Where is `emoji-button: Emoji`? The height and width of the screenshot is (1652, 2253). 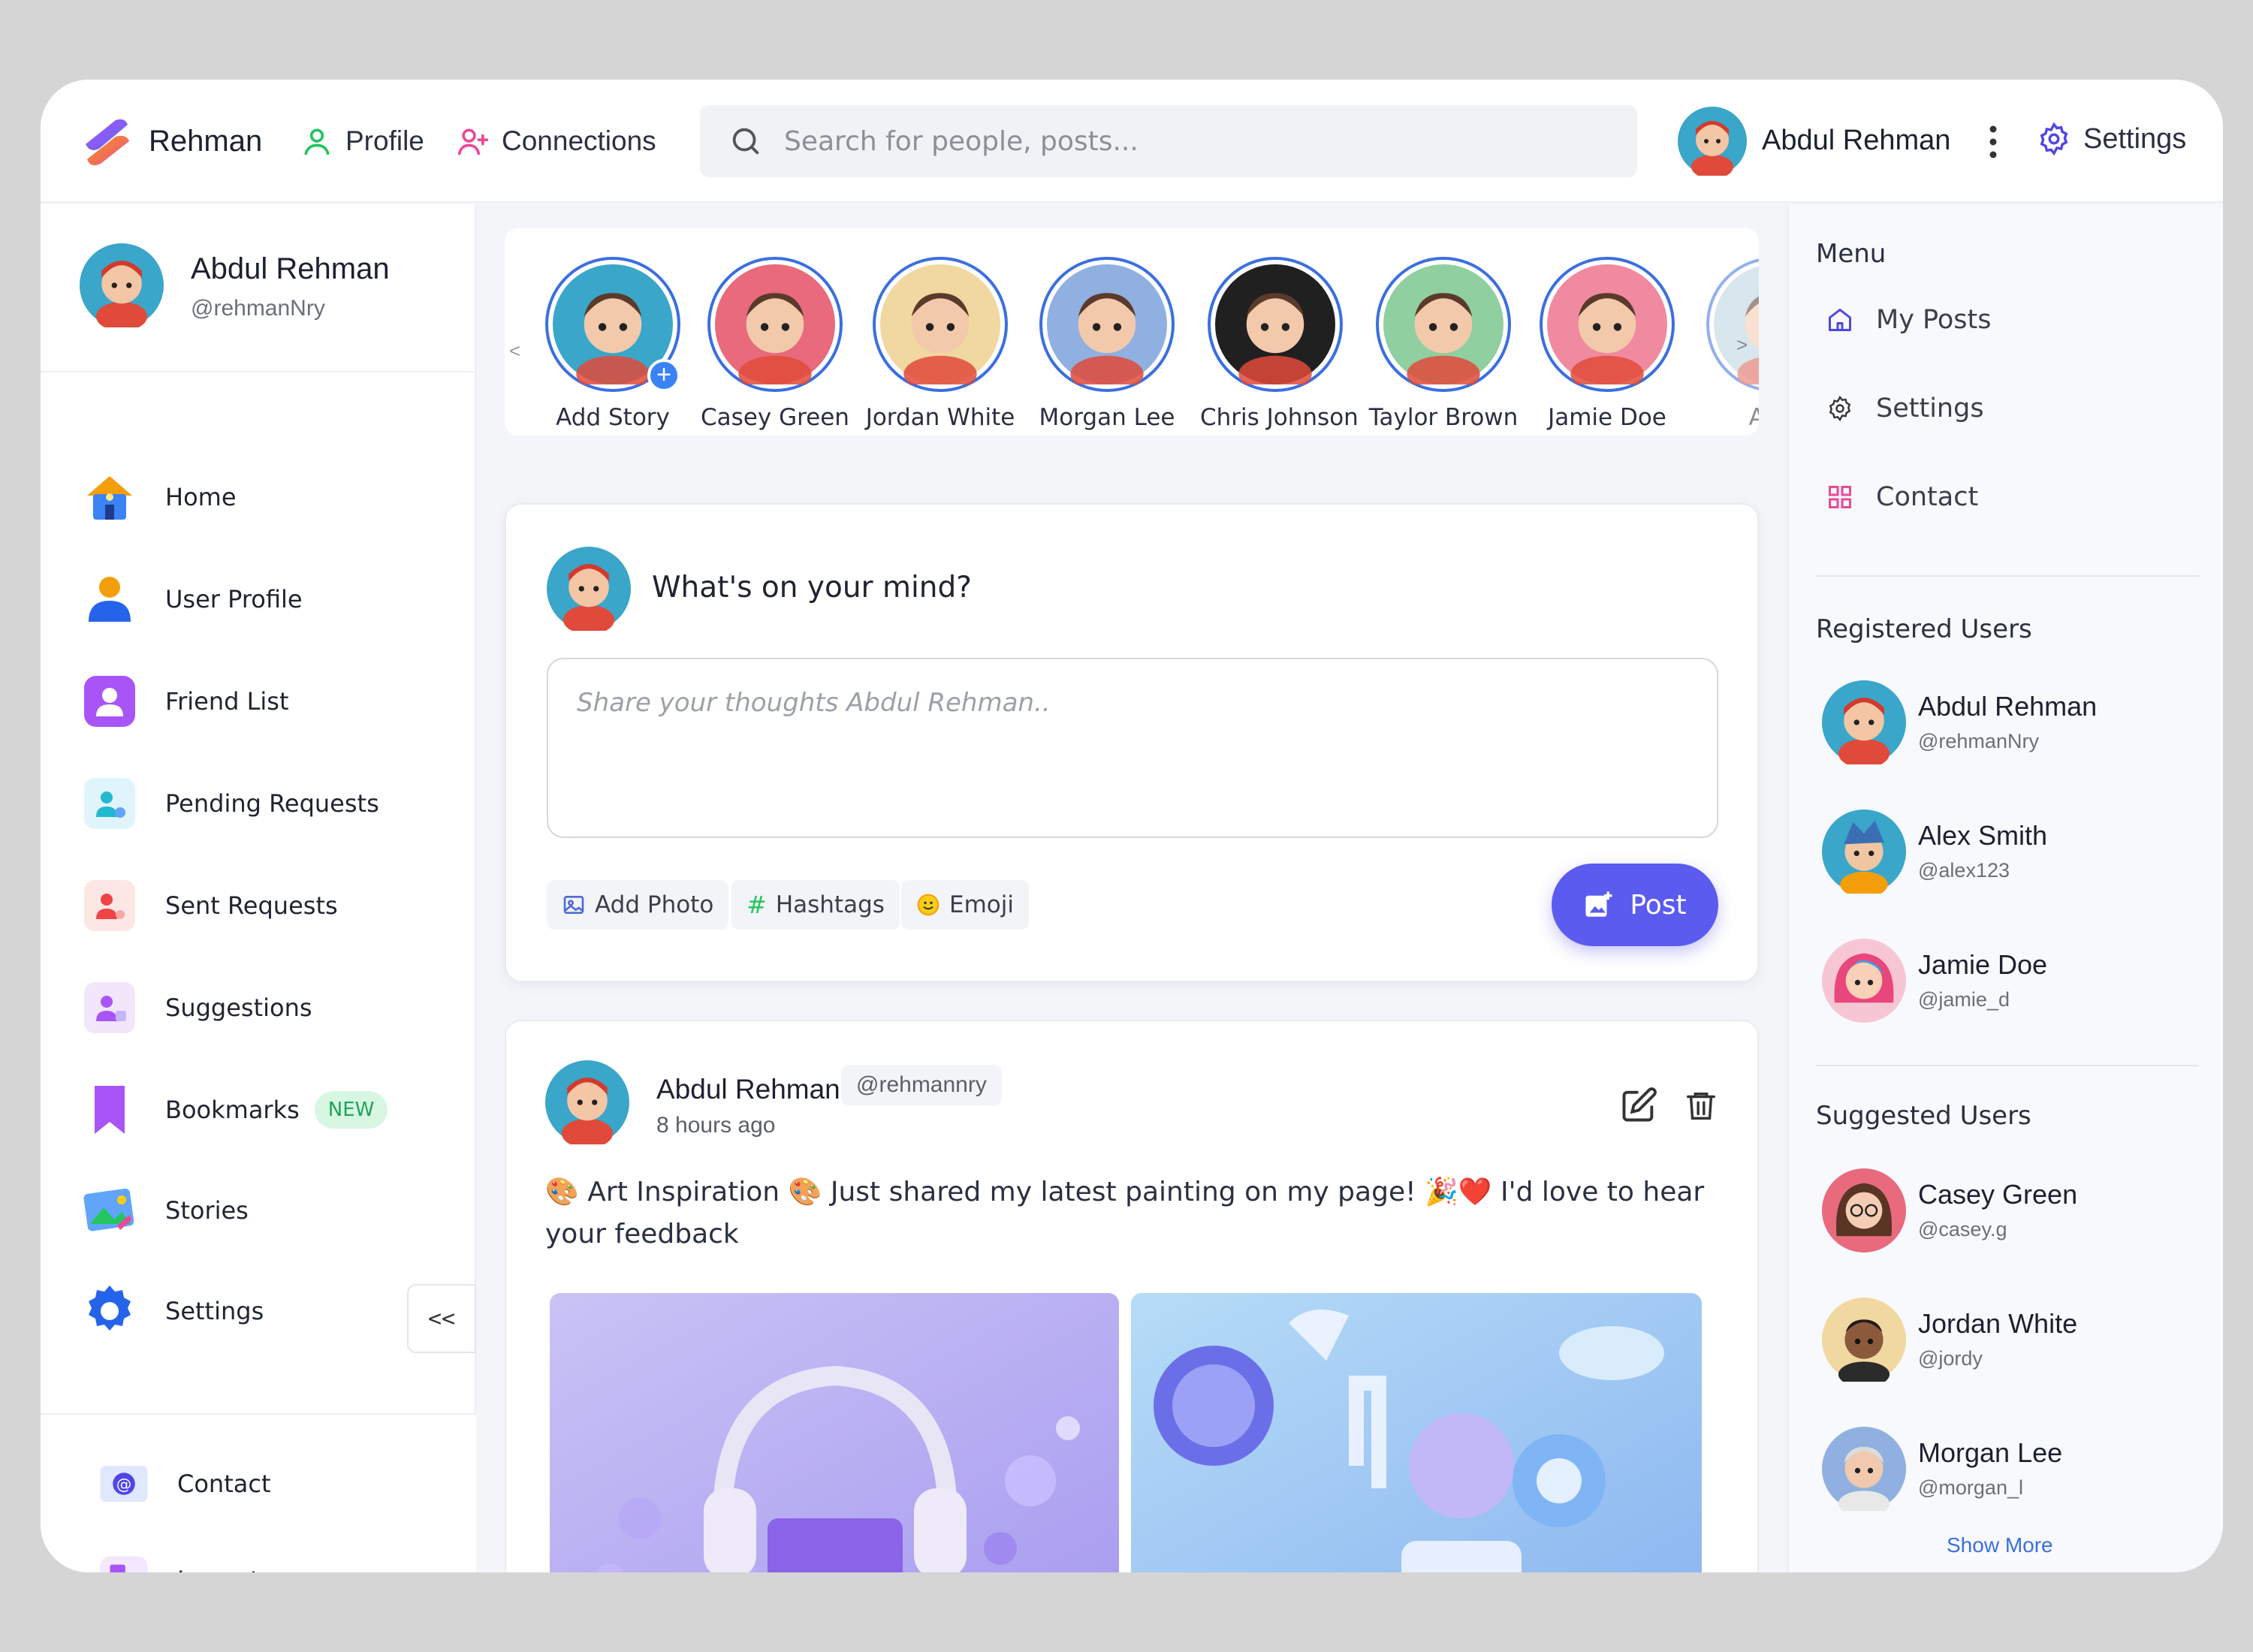 emoji-button: Emoji is located at coordinates (965, 905).